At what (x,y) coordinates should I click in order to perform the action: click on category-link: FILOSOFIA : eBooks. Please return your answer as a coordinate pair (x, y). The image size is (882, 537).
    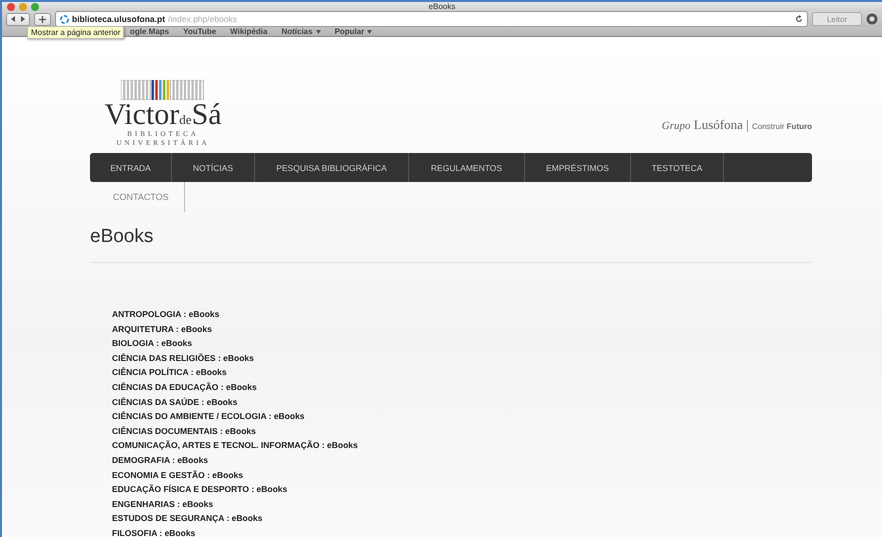
    Looking at the image, I should click on (154, 531).